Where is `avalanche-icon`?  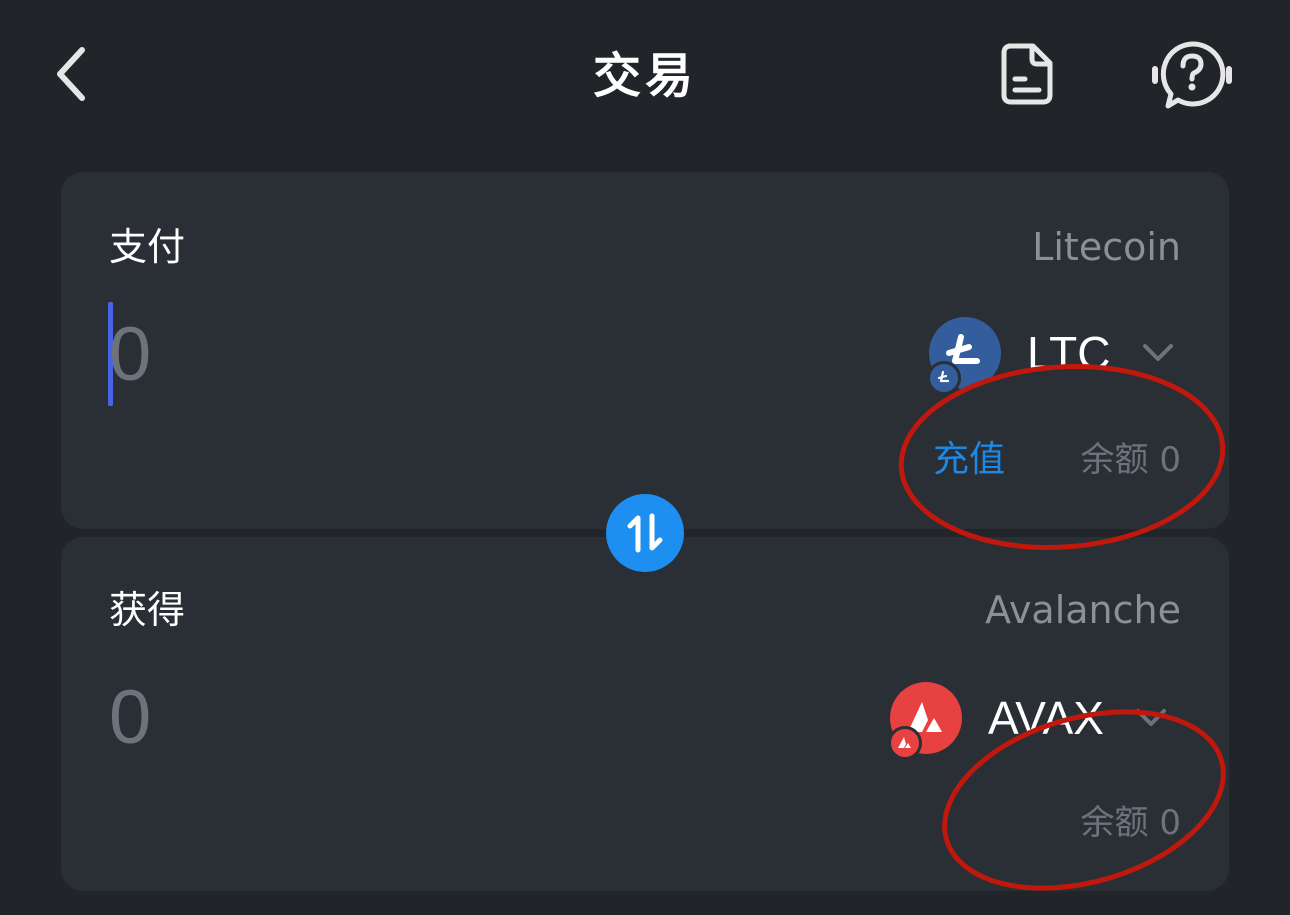 avalanche-icon is located at coordinates (925, 721).